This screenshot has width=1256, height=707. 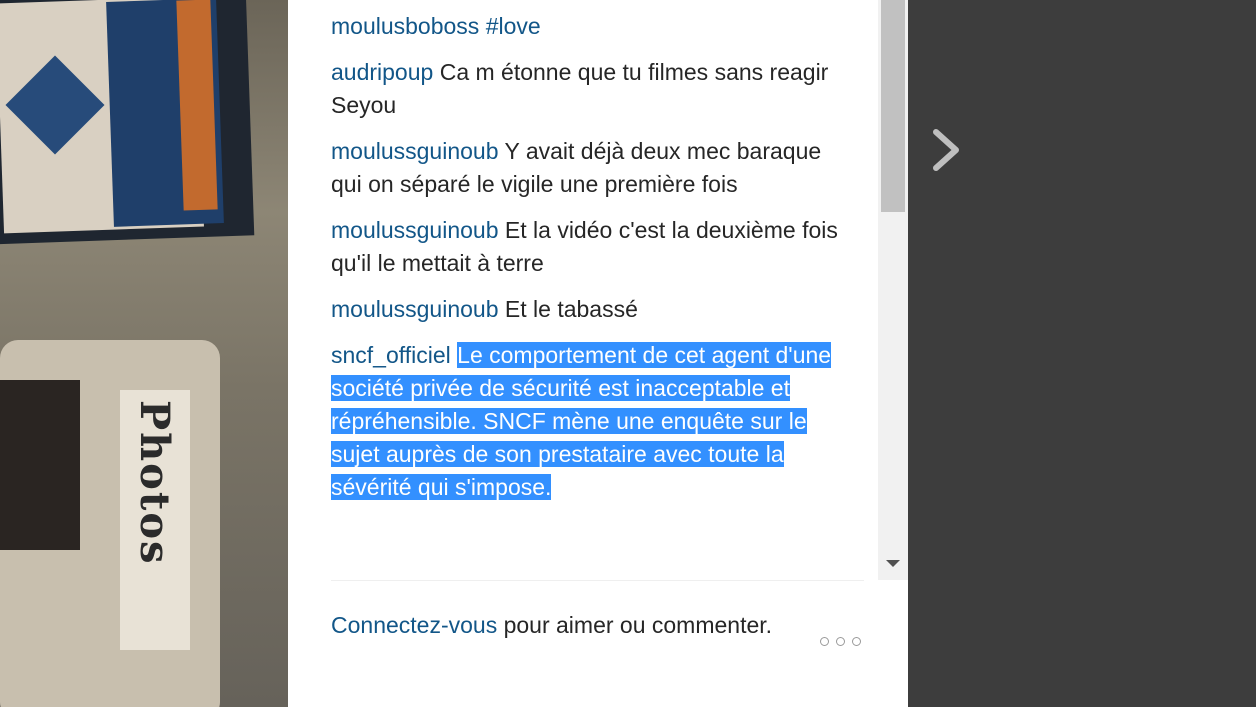 I want to click on comment-username: sncf_officiel, so click(x=391, y=355).